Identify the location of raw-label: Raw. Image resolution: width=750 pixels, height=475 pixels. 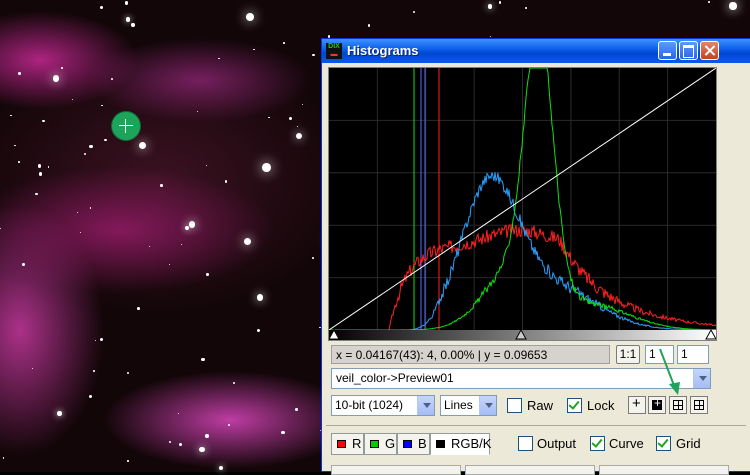
(540, 405).